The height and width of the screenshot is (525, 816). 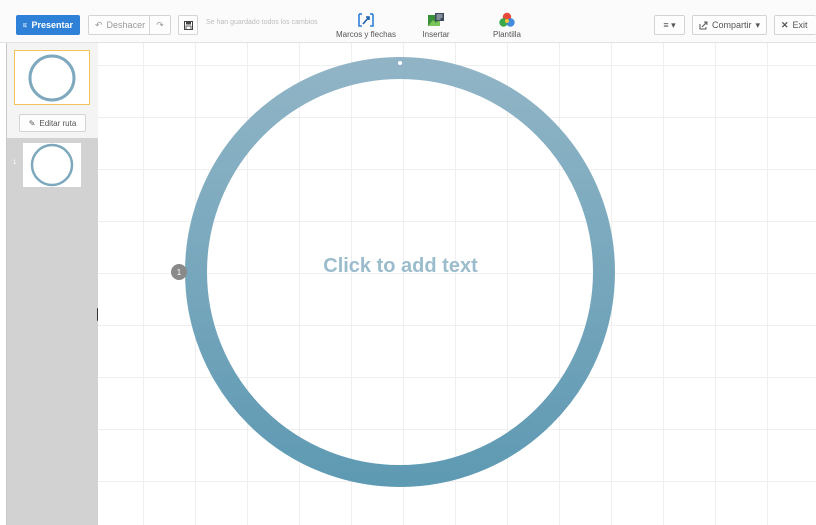 I want to click on save-icon, so click(x=188, y=25).